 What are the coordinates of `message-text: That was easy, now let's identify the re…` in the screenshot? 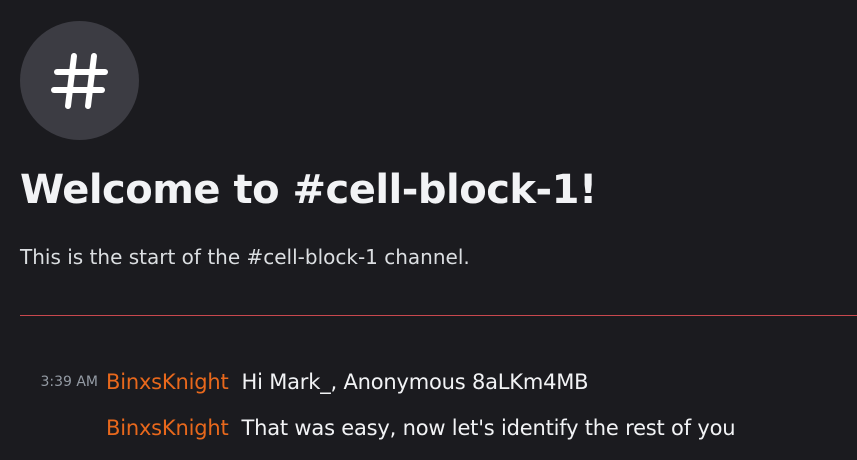 It's located at (488, 428).